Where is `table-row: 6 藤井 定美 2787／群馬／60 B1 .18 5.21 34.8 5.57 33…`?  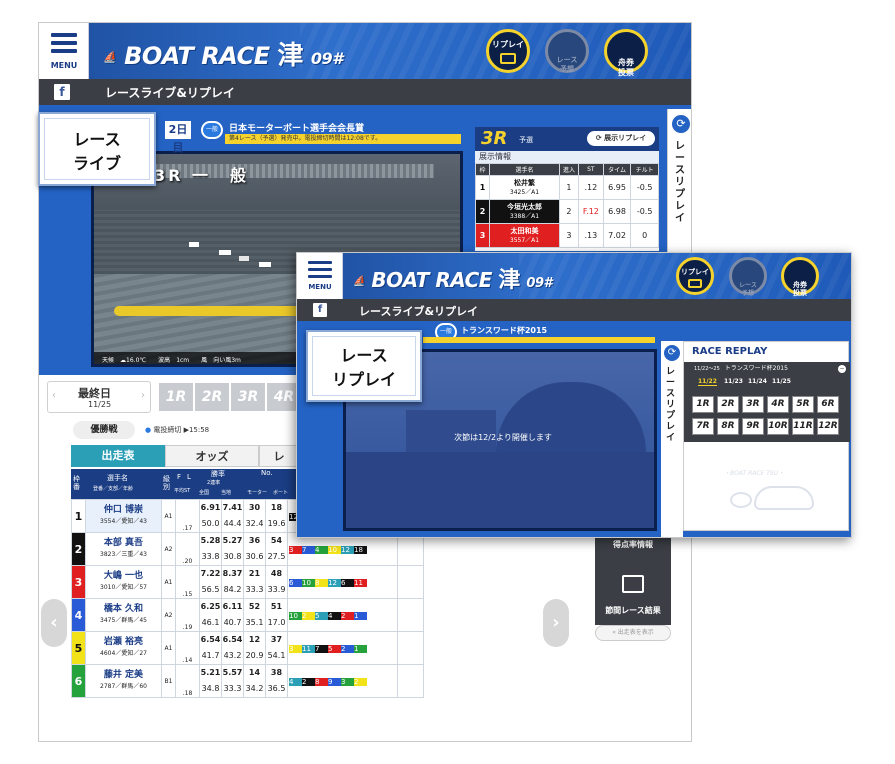
table-row: 6 藤井 定美 2787／群馬／60 B1 .18 5.21 34.8 5.57 33… is located at coordinates (247, 681).